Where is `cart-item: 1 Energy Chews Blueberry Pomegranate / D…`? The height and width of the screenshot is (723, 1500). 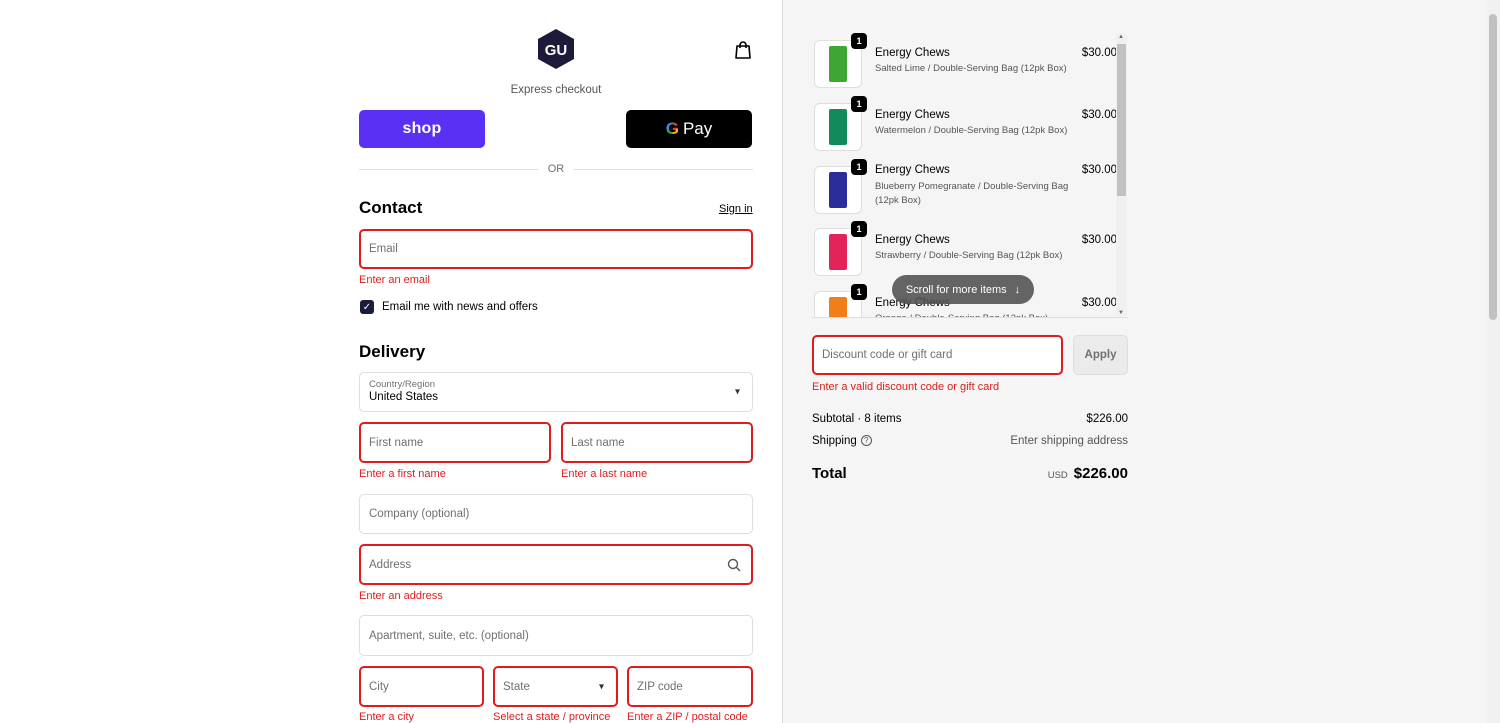 cart-item: 1 Energy Chews Blueberry Pomegranate / D… is located at coordinates (964, 187).